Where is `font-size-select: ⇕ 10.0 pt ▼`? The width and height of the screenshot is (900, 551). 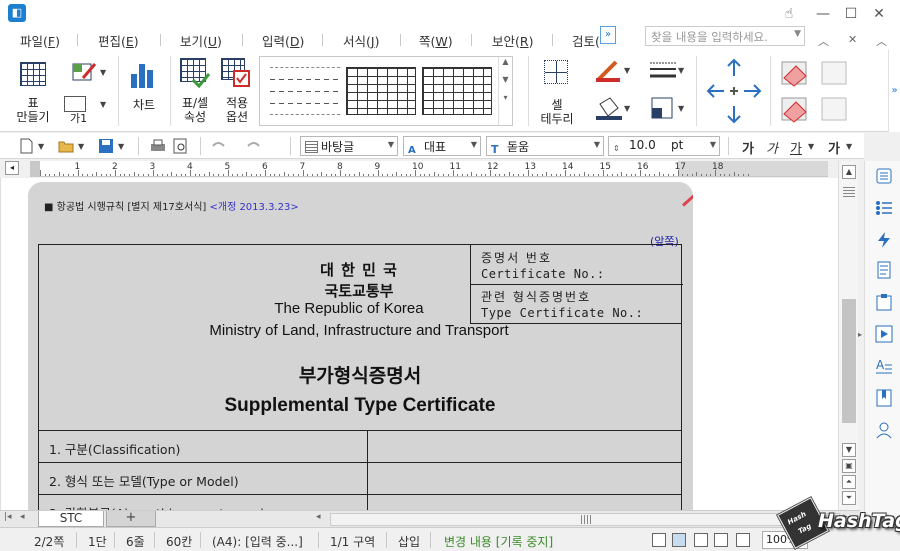 font-size-select: ⇕ 10.0 pt ▼ is located at coordinates (664, 146).